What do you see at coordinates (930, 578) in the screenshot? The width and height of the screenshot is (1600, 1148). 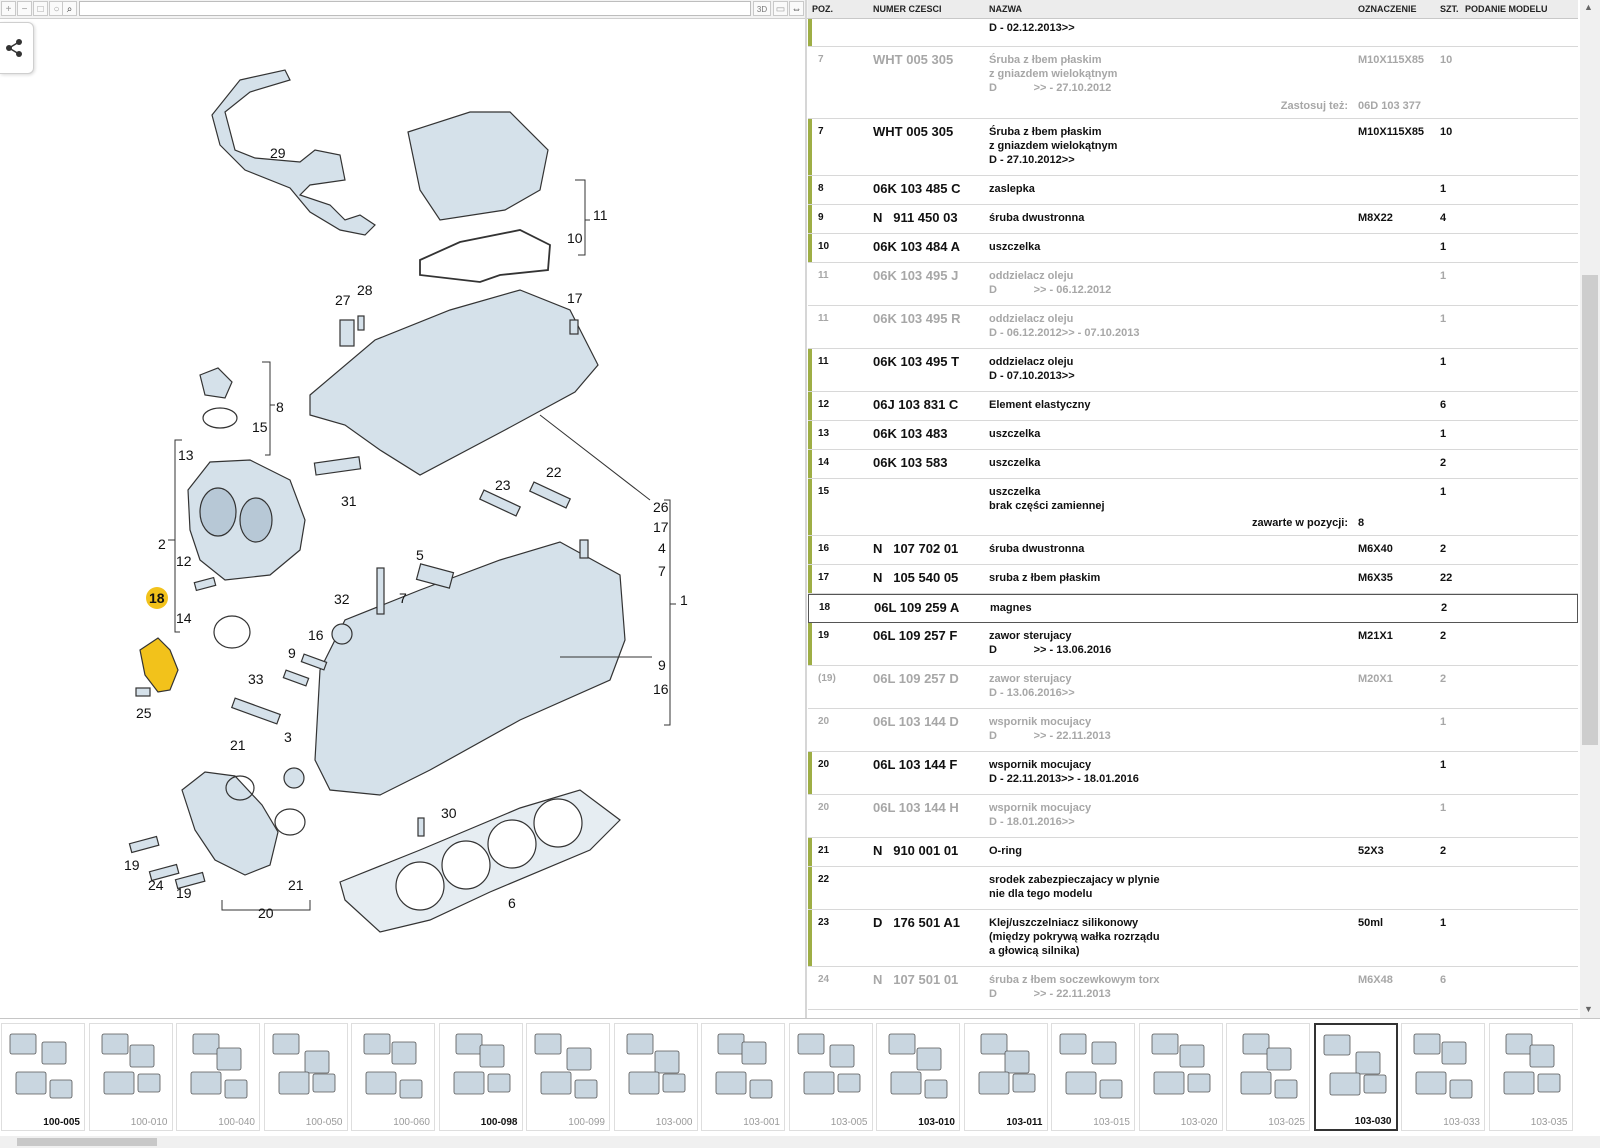 I see `cell-part-number: N 105 540 05` at bounding box center [930, 578].